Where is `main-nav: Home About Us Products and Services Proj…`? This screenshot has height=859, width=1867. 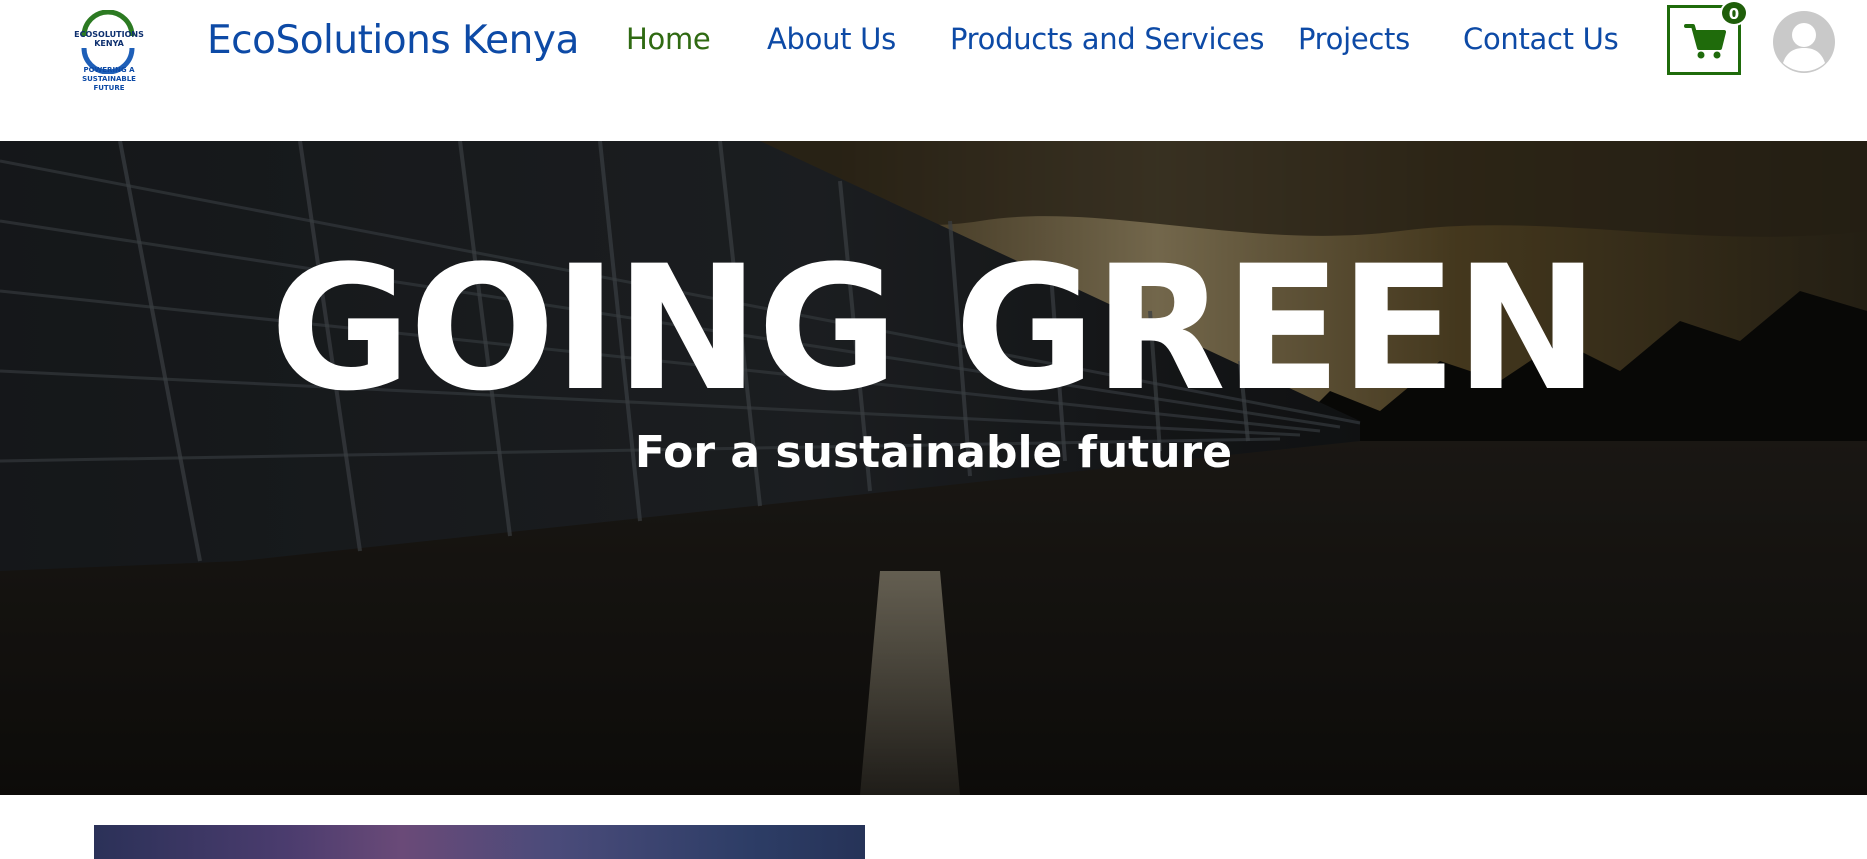
main-nav: Home About Us Products and Services Proj… is located at coordinates (933, 42).